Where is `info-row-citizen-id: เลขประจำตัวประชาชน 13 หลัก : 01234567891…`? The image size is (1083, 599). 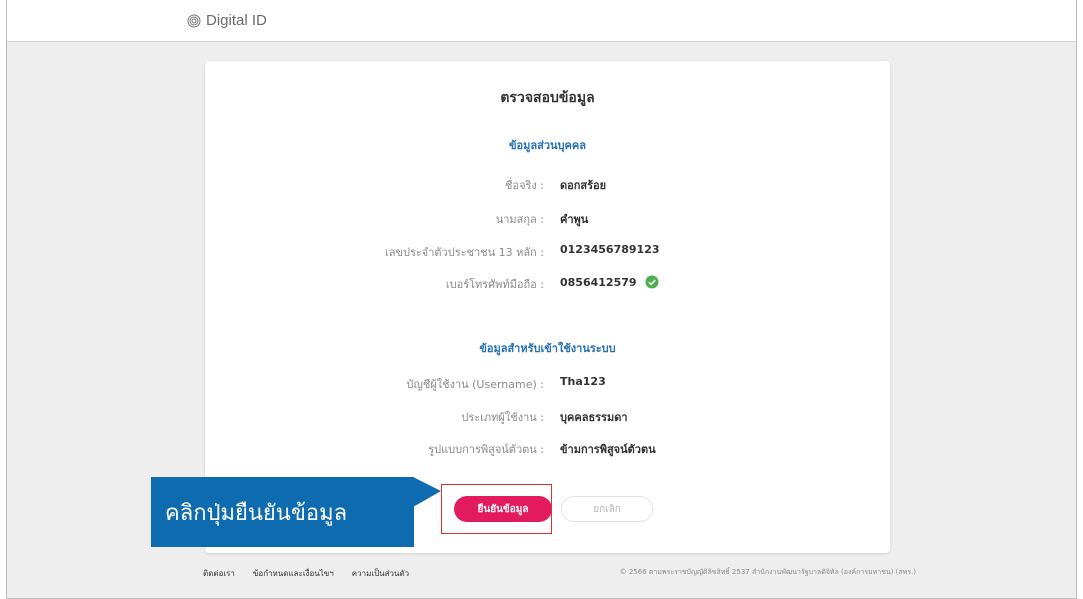 info-row-citizen-id: เลขประจำตัวประชาชน 13 หลัก : 01234567891… is located at coordinates (547, 251).